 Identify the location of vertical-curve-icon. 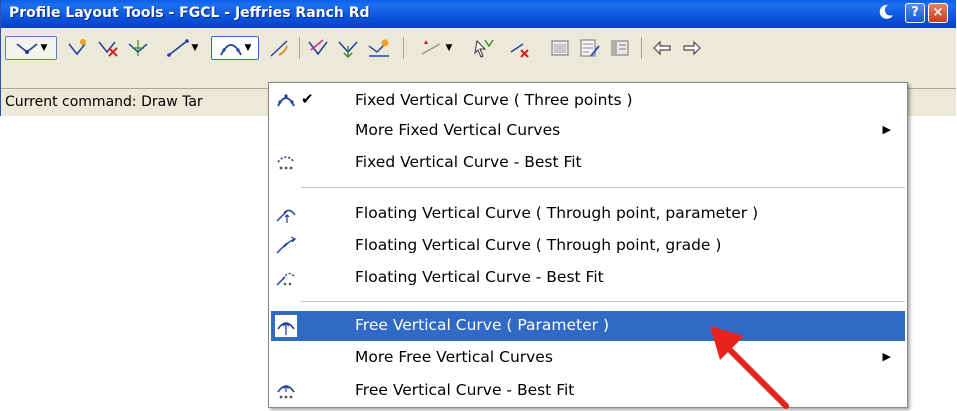
(230, 50).